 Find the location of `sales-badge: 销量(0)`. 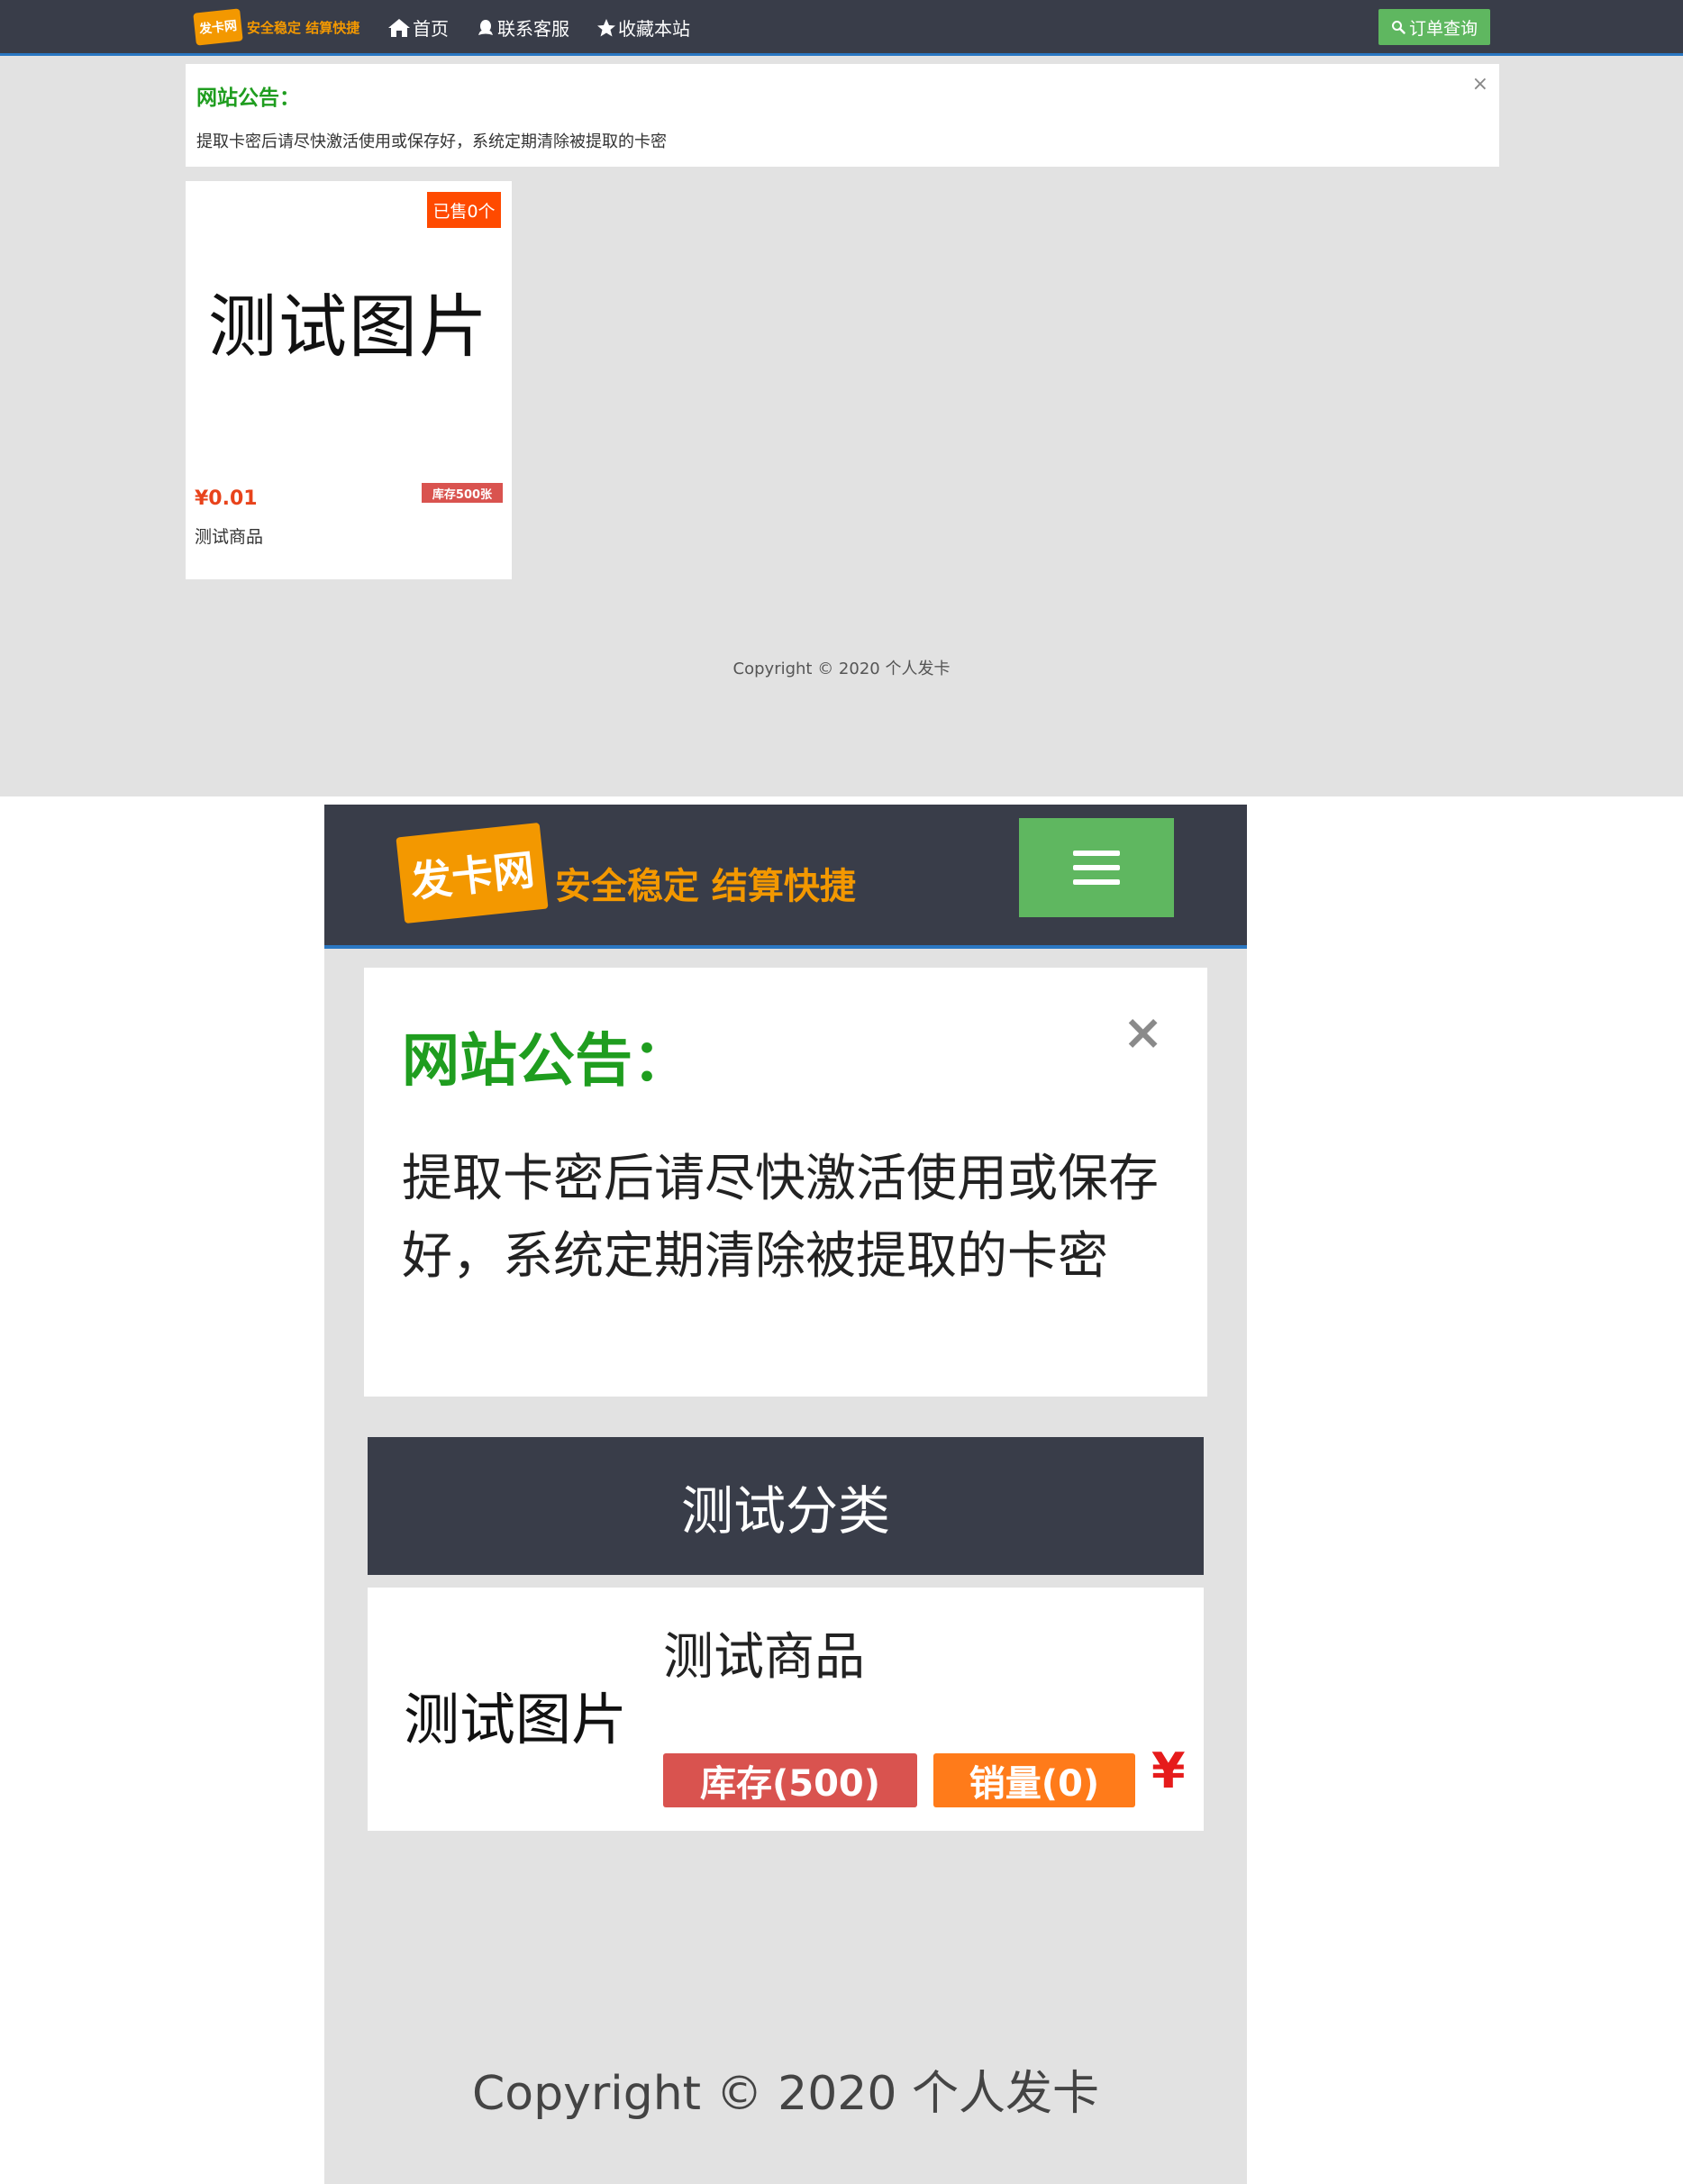

sales-badge: 销量(0) is located at coordinates (1034, 1780).